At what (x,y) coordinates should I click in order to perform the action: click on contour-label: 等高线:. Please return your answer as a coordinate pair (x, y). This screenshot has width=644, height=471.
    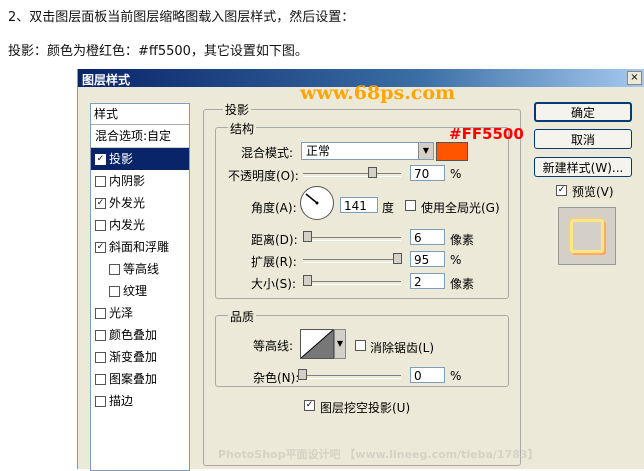
    Looking at the image, I should click on (273, 346).